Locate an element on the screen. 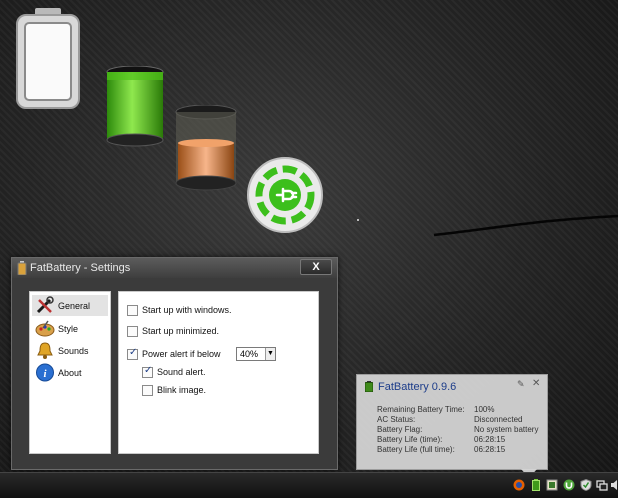  nav-label: About is located at coordinates (70, 373).